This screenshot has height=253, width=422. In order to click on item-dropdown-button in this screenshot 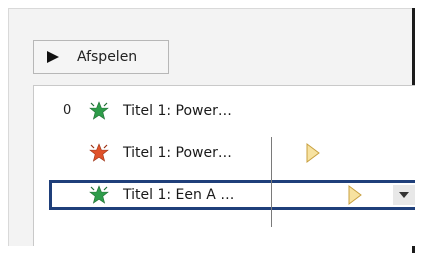, I will do `click(404, 195)`.